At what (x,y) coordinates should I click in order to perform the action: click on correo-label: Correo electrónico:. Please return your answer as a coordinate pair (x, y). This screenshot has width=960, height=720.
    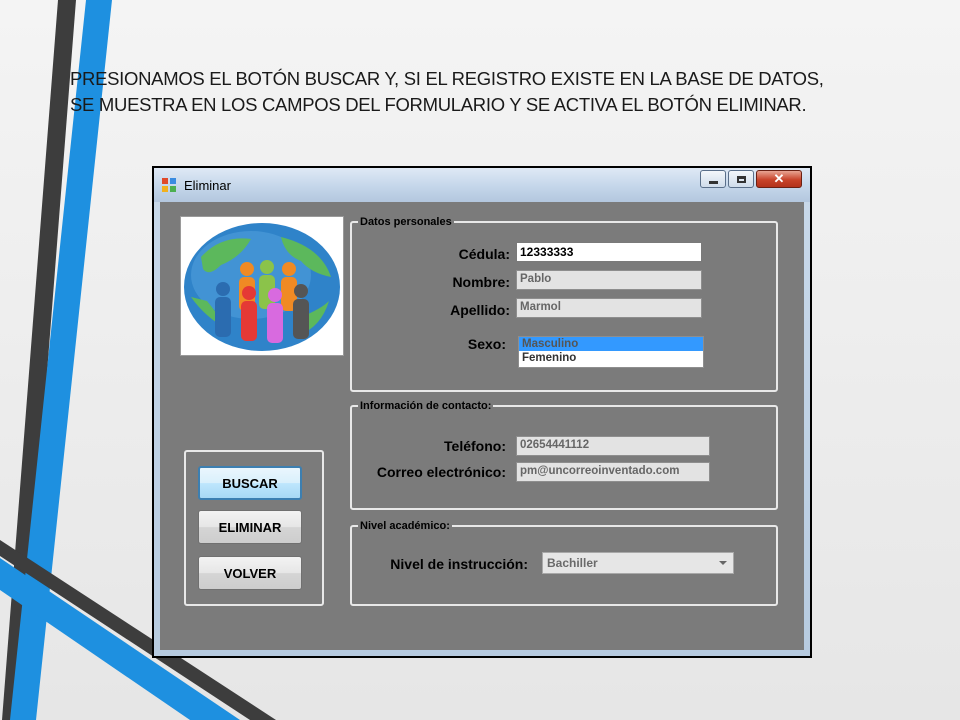
    Looking at the image, I should click on (441, 472).